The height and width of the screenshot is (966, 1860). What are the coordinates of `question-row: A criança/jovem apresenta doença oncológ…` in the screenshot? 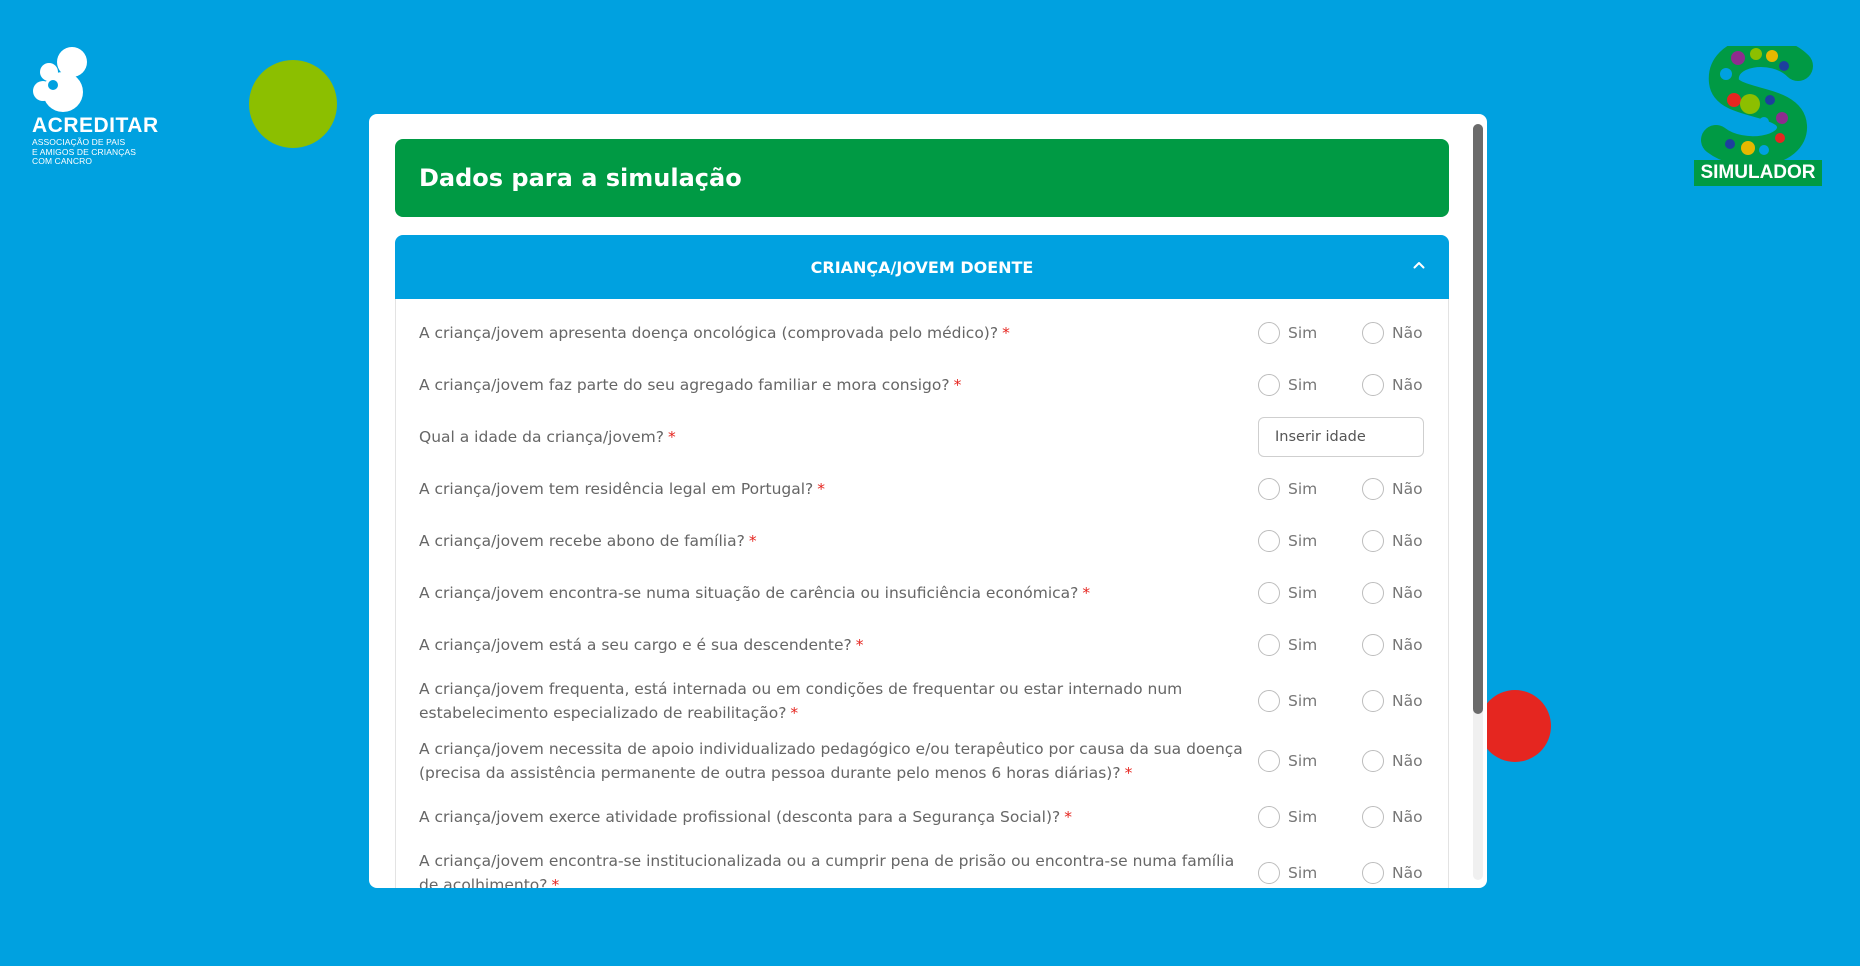 It's located at (922, 333).